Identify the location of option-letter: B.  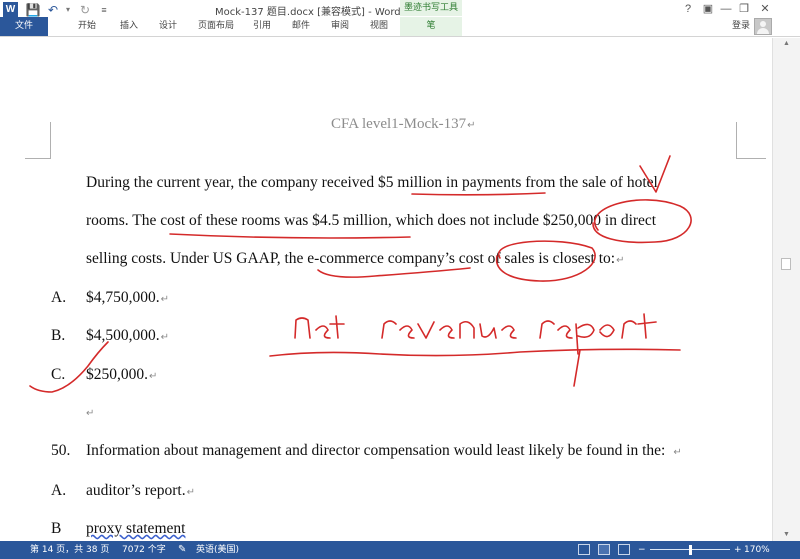
(56, 528).